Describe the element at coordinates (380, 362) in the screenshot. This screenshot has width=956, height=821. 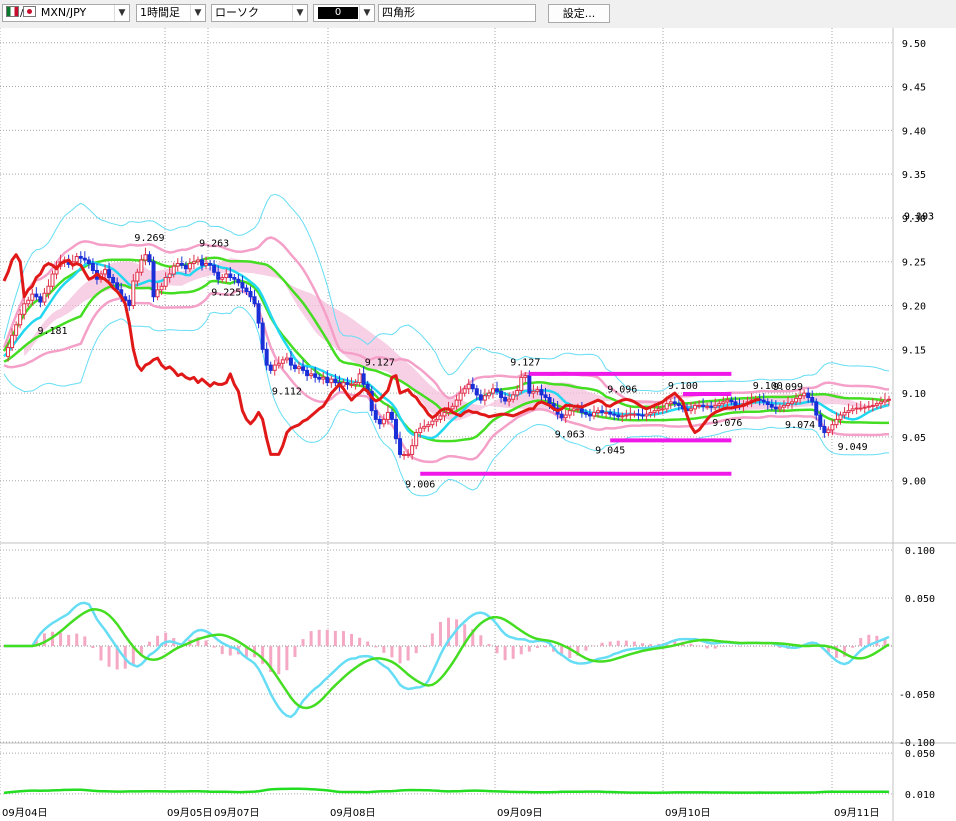
I see `price-label-high: 9.127` at that location.